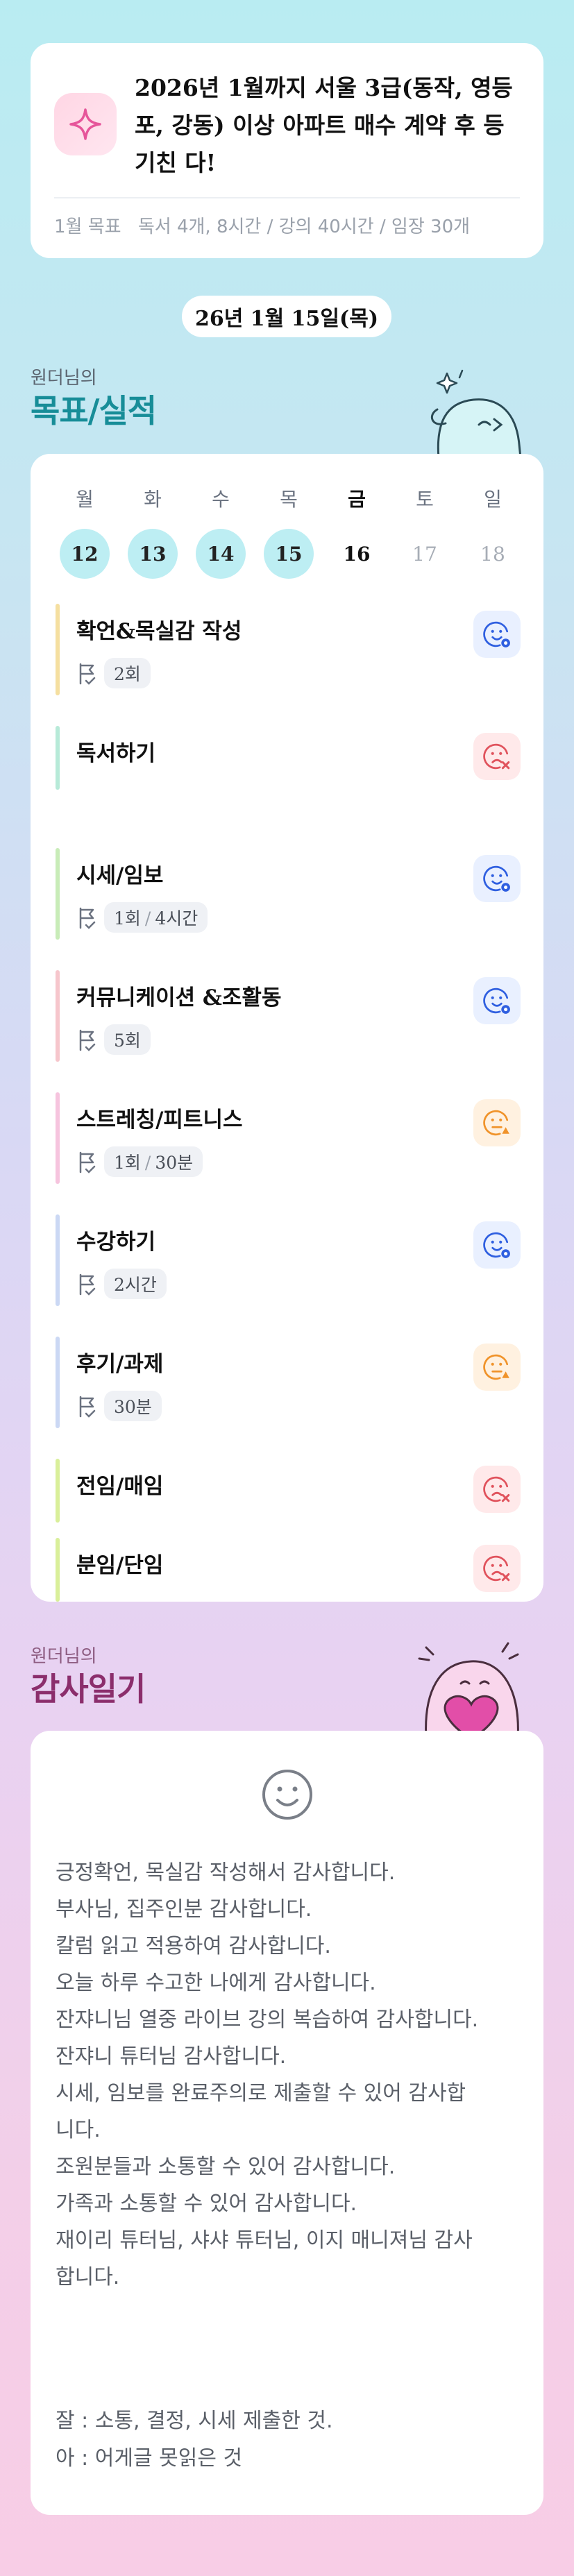 Image resolution: width=574 pixels, height=2576 pixels. What do you see at coordinates (149, 2458) in the screenshot?
I see `review-line: 아 : 어게글 못읽은 것` at bounding box center [149, 2458].